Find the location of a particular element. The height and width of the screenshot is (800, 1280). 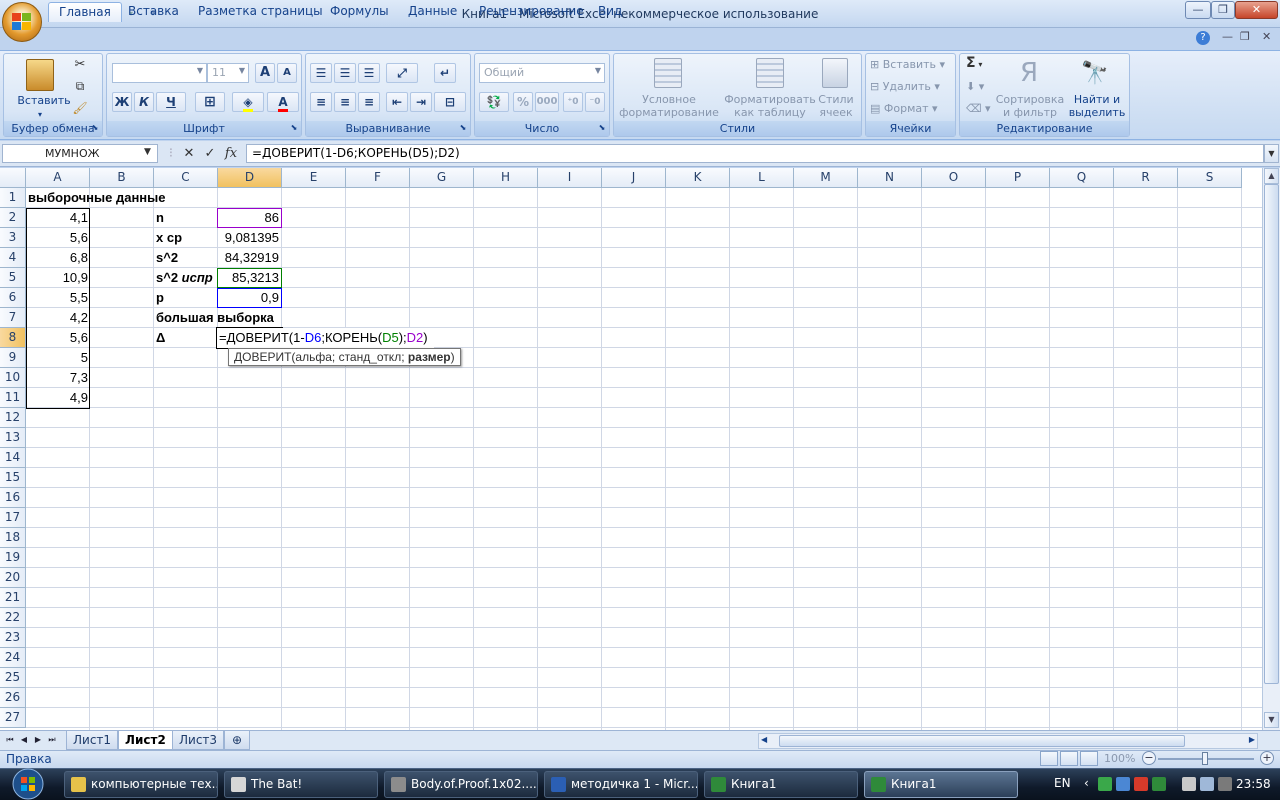

align-right-icon: ≡ is located at coordinates (369, 102).